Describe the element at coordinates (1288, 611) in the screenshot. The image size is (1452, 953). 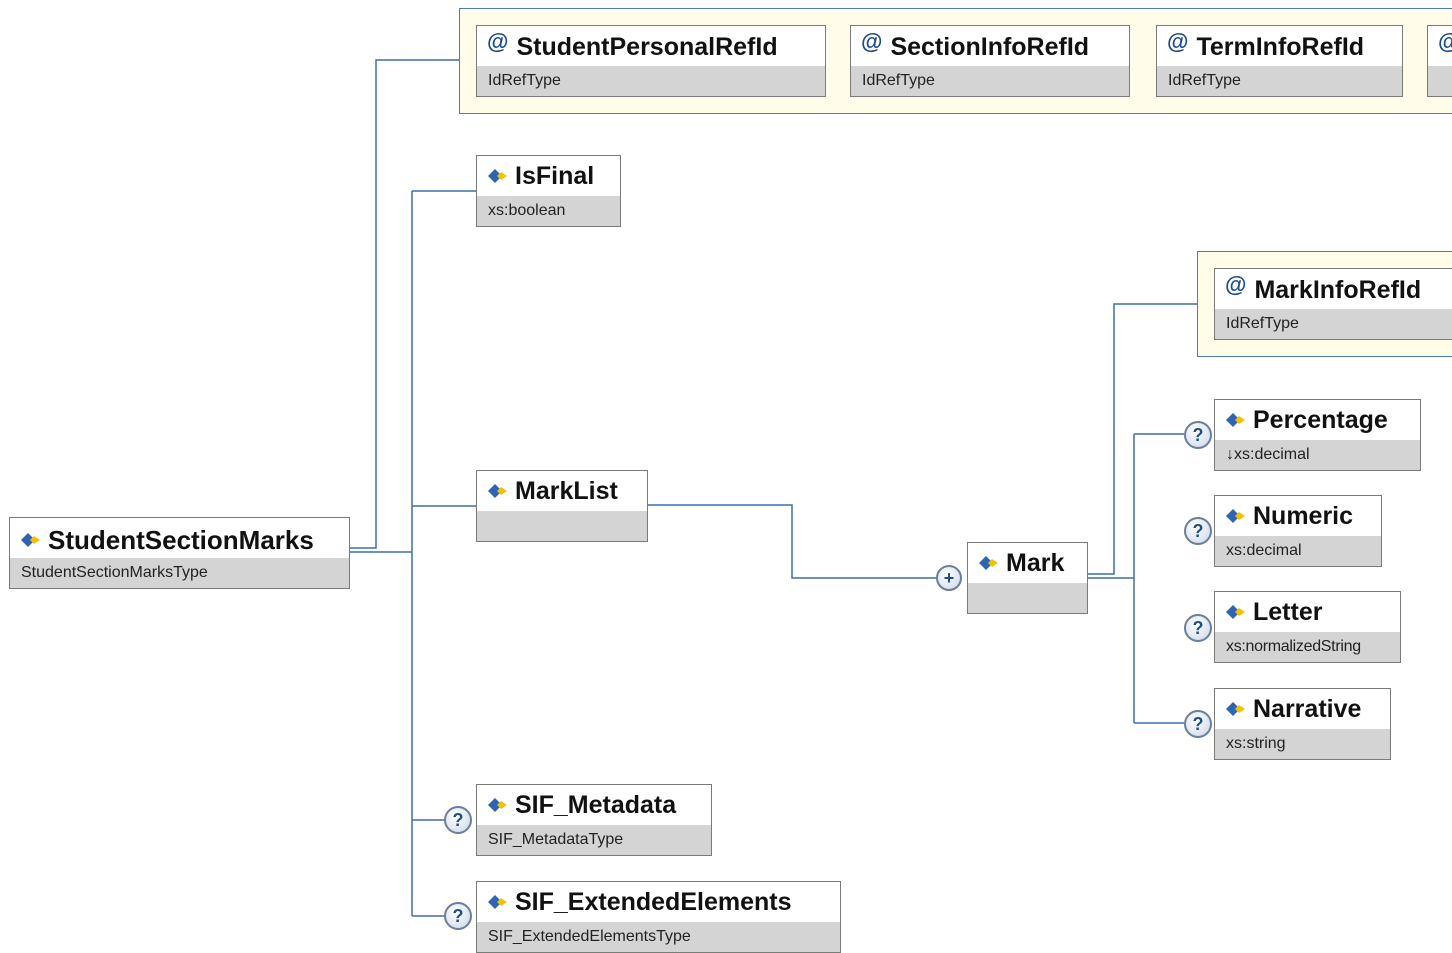
I see `element-name: Letter` at that location.